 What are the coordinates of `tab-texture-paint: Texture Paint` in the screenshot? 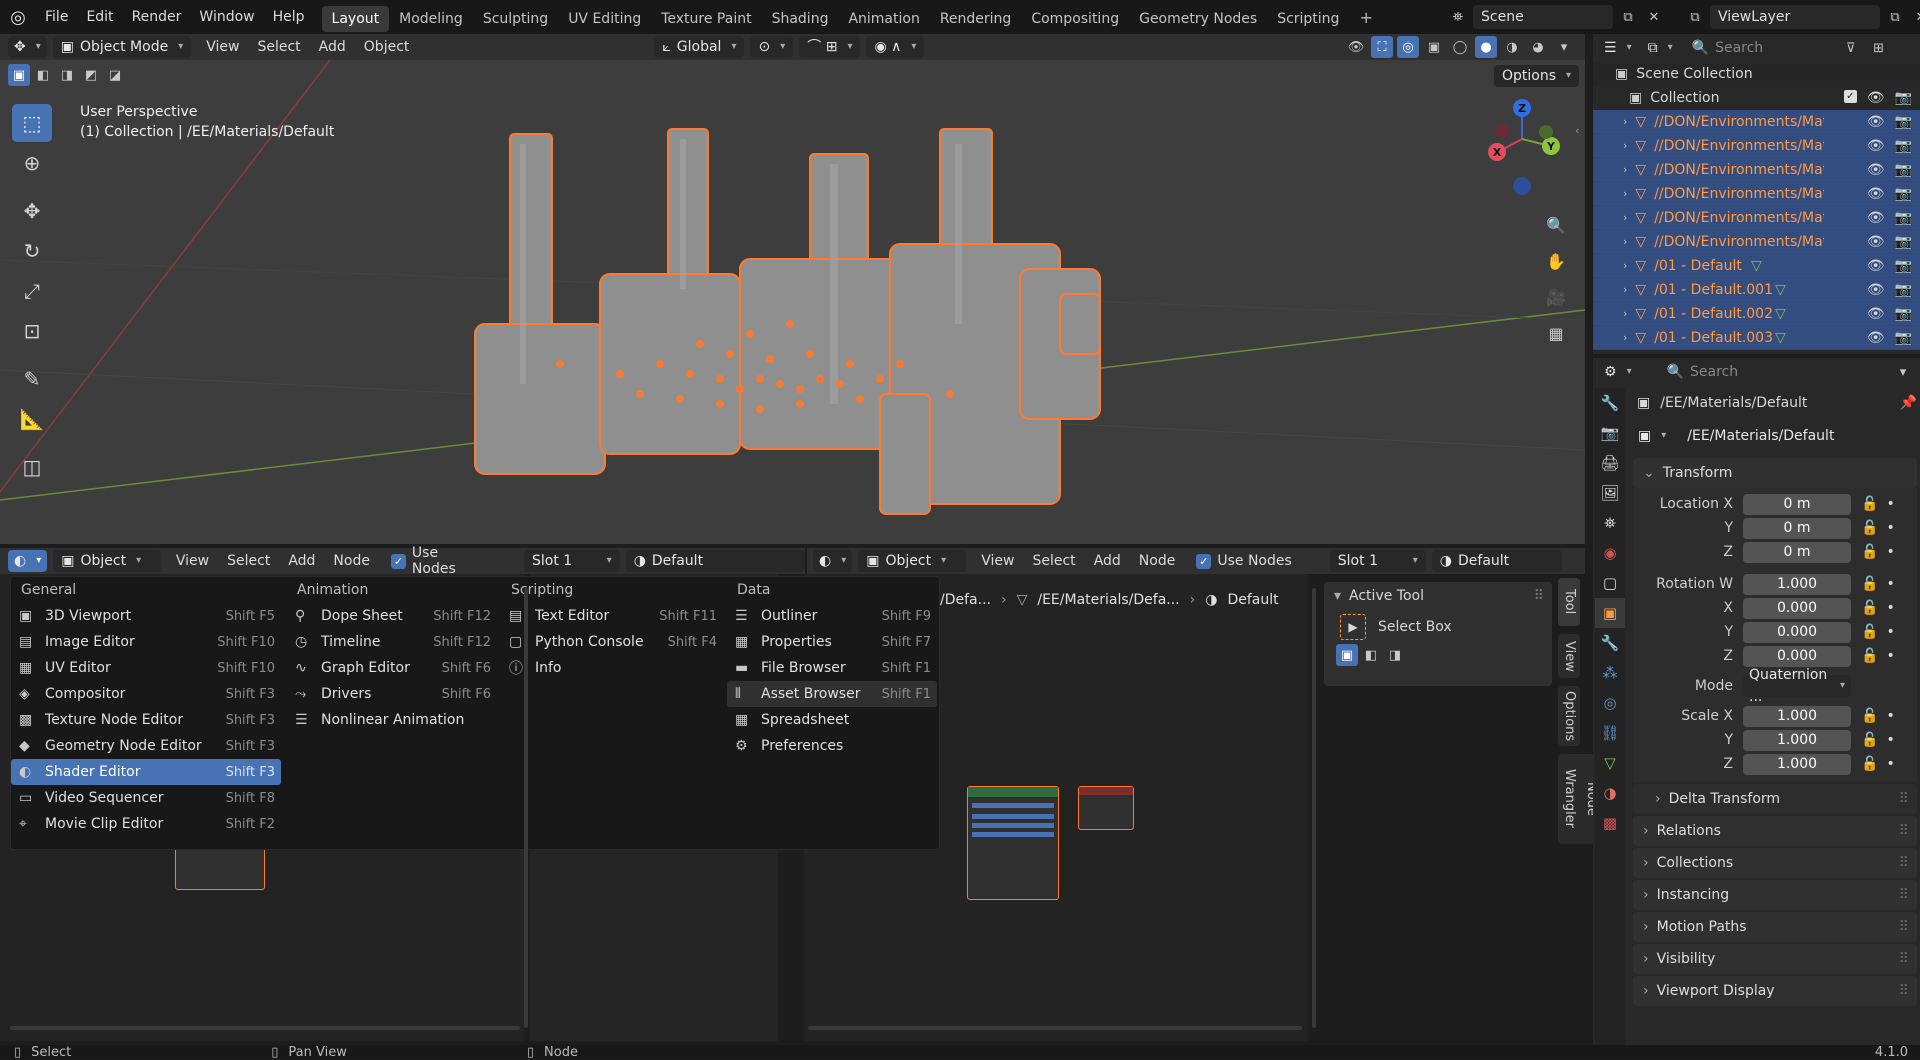 It's located at (706, 19).